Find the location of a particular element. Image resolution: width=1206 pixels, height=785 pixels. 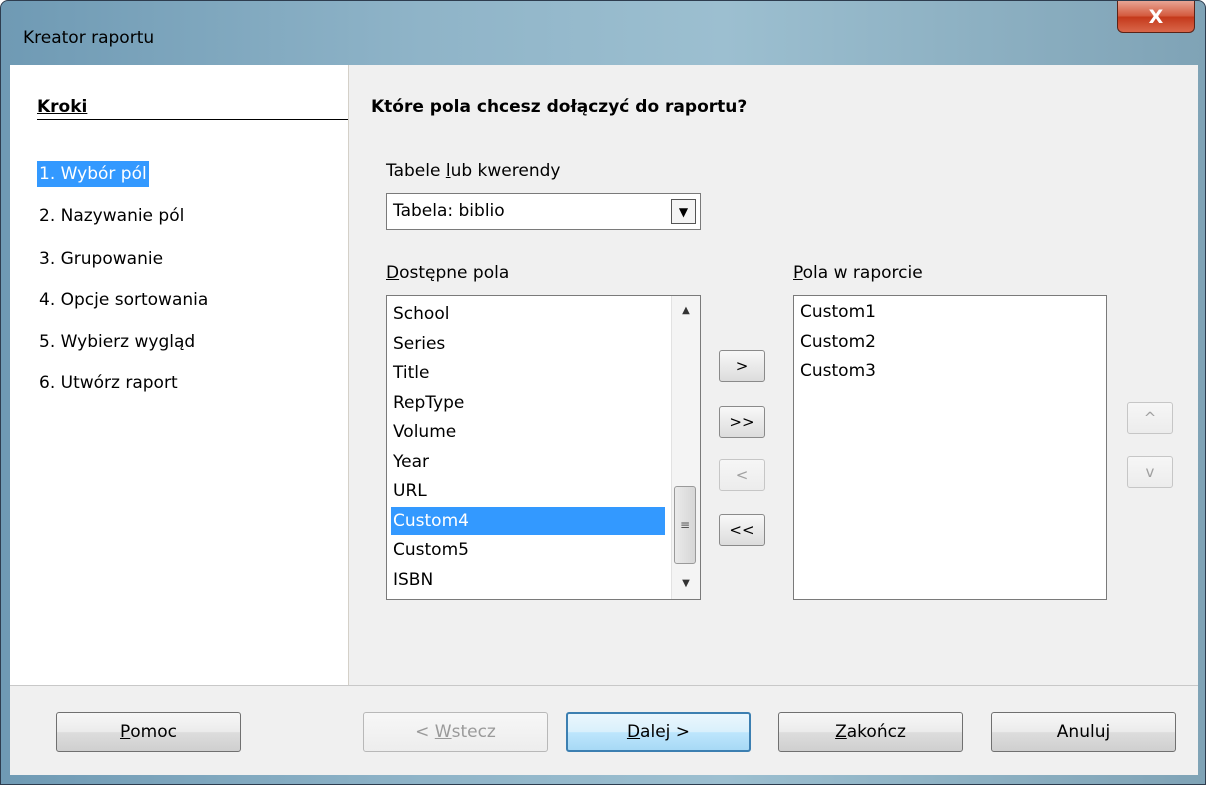

step-item: 2. Nazywanie pól is located at coordinates (111, 216).